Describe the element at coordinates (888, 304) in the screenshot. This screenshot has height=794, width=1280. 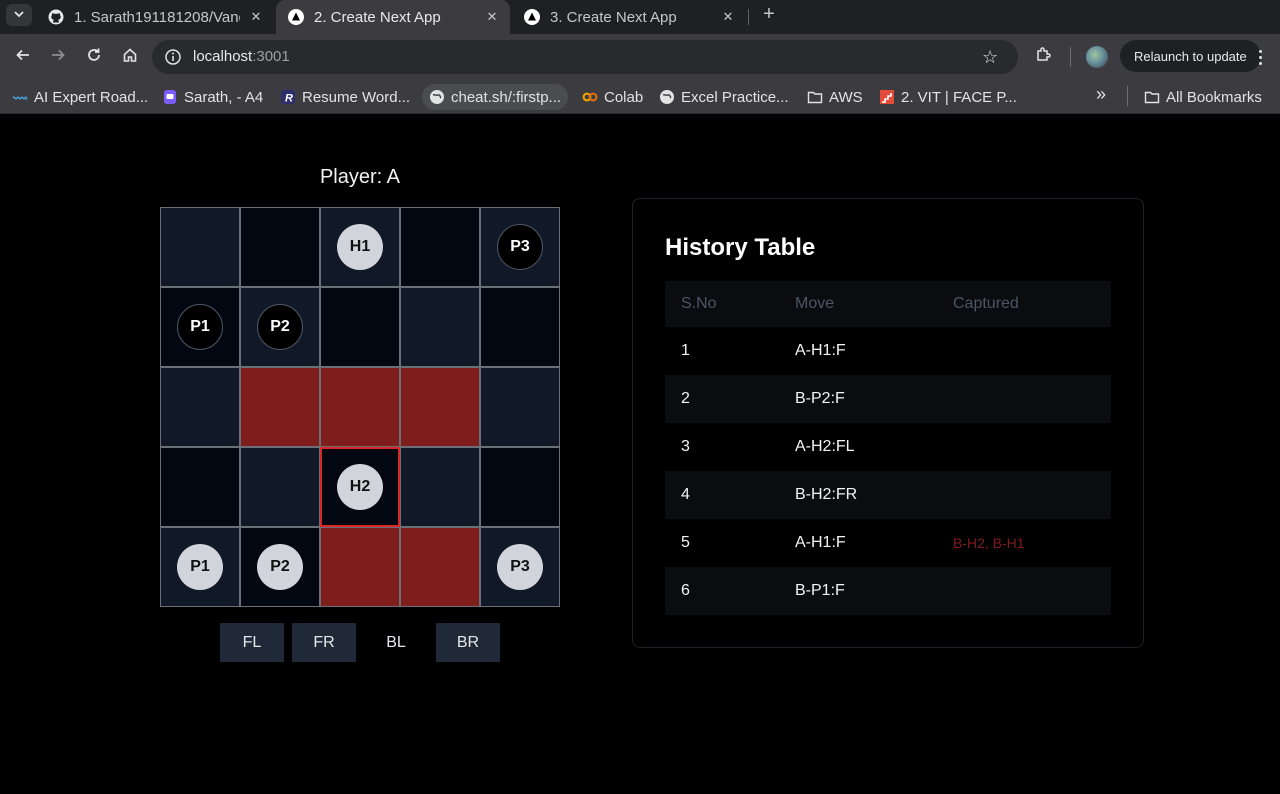
I see `table-header-row: S.No Move Captured` at that location.